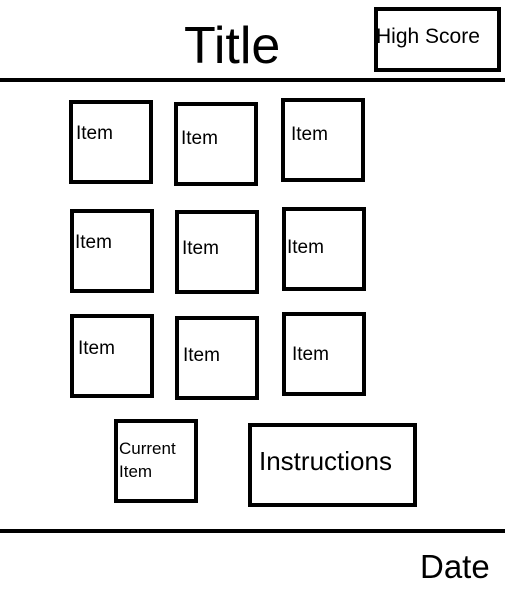 This screenshot has height=604, width=505. Describe the element at coordinates (325, 461) in the screenshot. I see `instructions-label: Instructions` at that location.